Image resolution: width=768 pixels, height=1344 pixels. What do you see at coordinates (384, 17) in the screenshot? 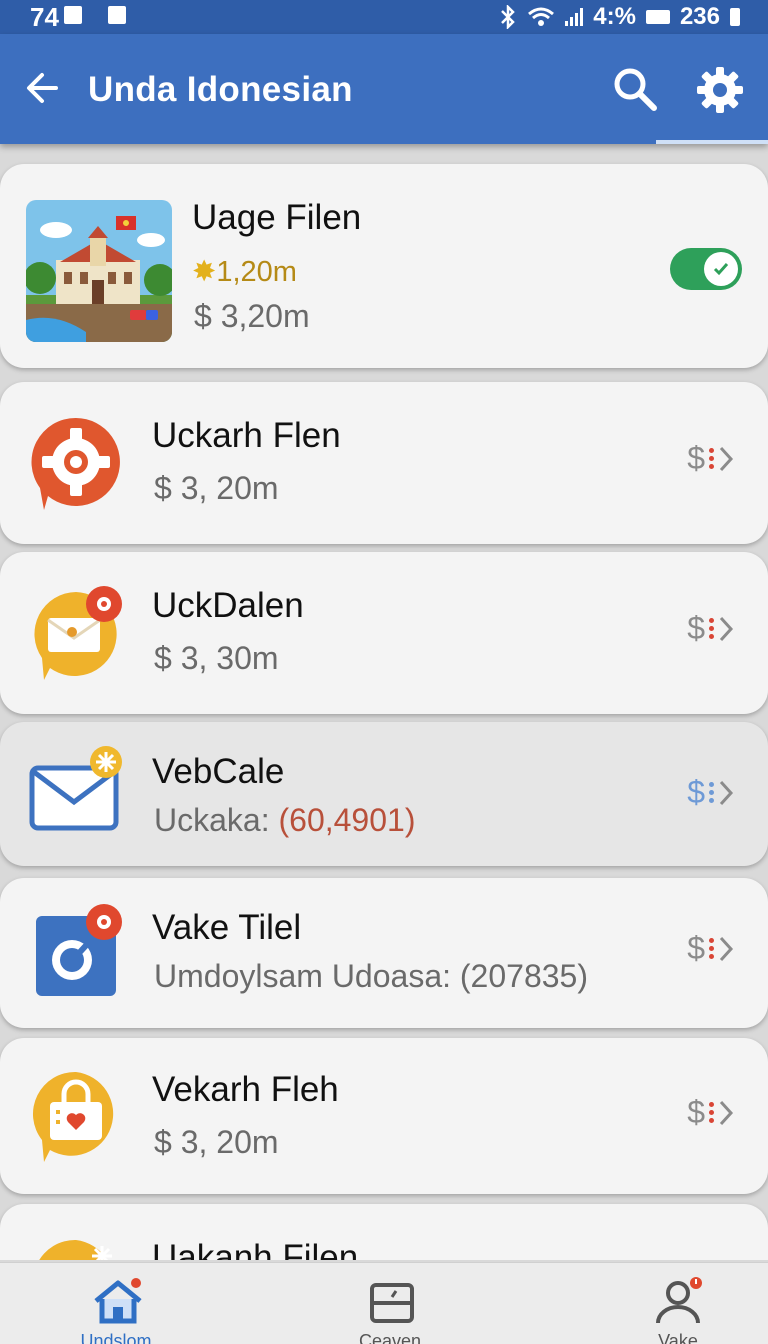
I see `status-bar: 74 4:% 236` at bounding box center [384, 17].